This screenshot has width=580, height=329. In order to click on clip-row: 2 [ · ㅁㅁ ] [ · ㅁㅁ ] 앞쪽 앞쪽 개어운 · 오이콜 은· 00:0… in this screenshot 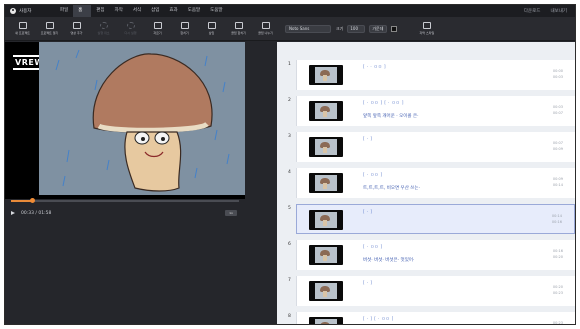, I will do `click(426, 112)`.